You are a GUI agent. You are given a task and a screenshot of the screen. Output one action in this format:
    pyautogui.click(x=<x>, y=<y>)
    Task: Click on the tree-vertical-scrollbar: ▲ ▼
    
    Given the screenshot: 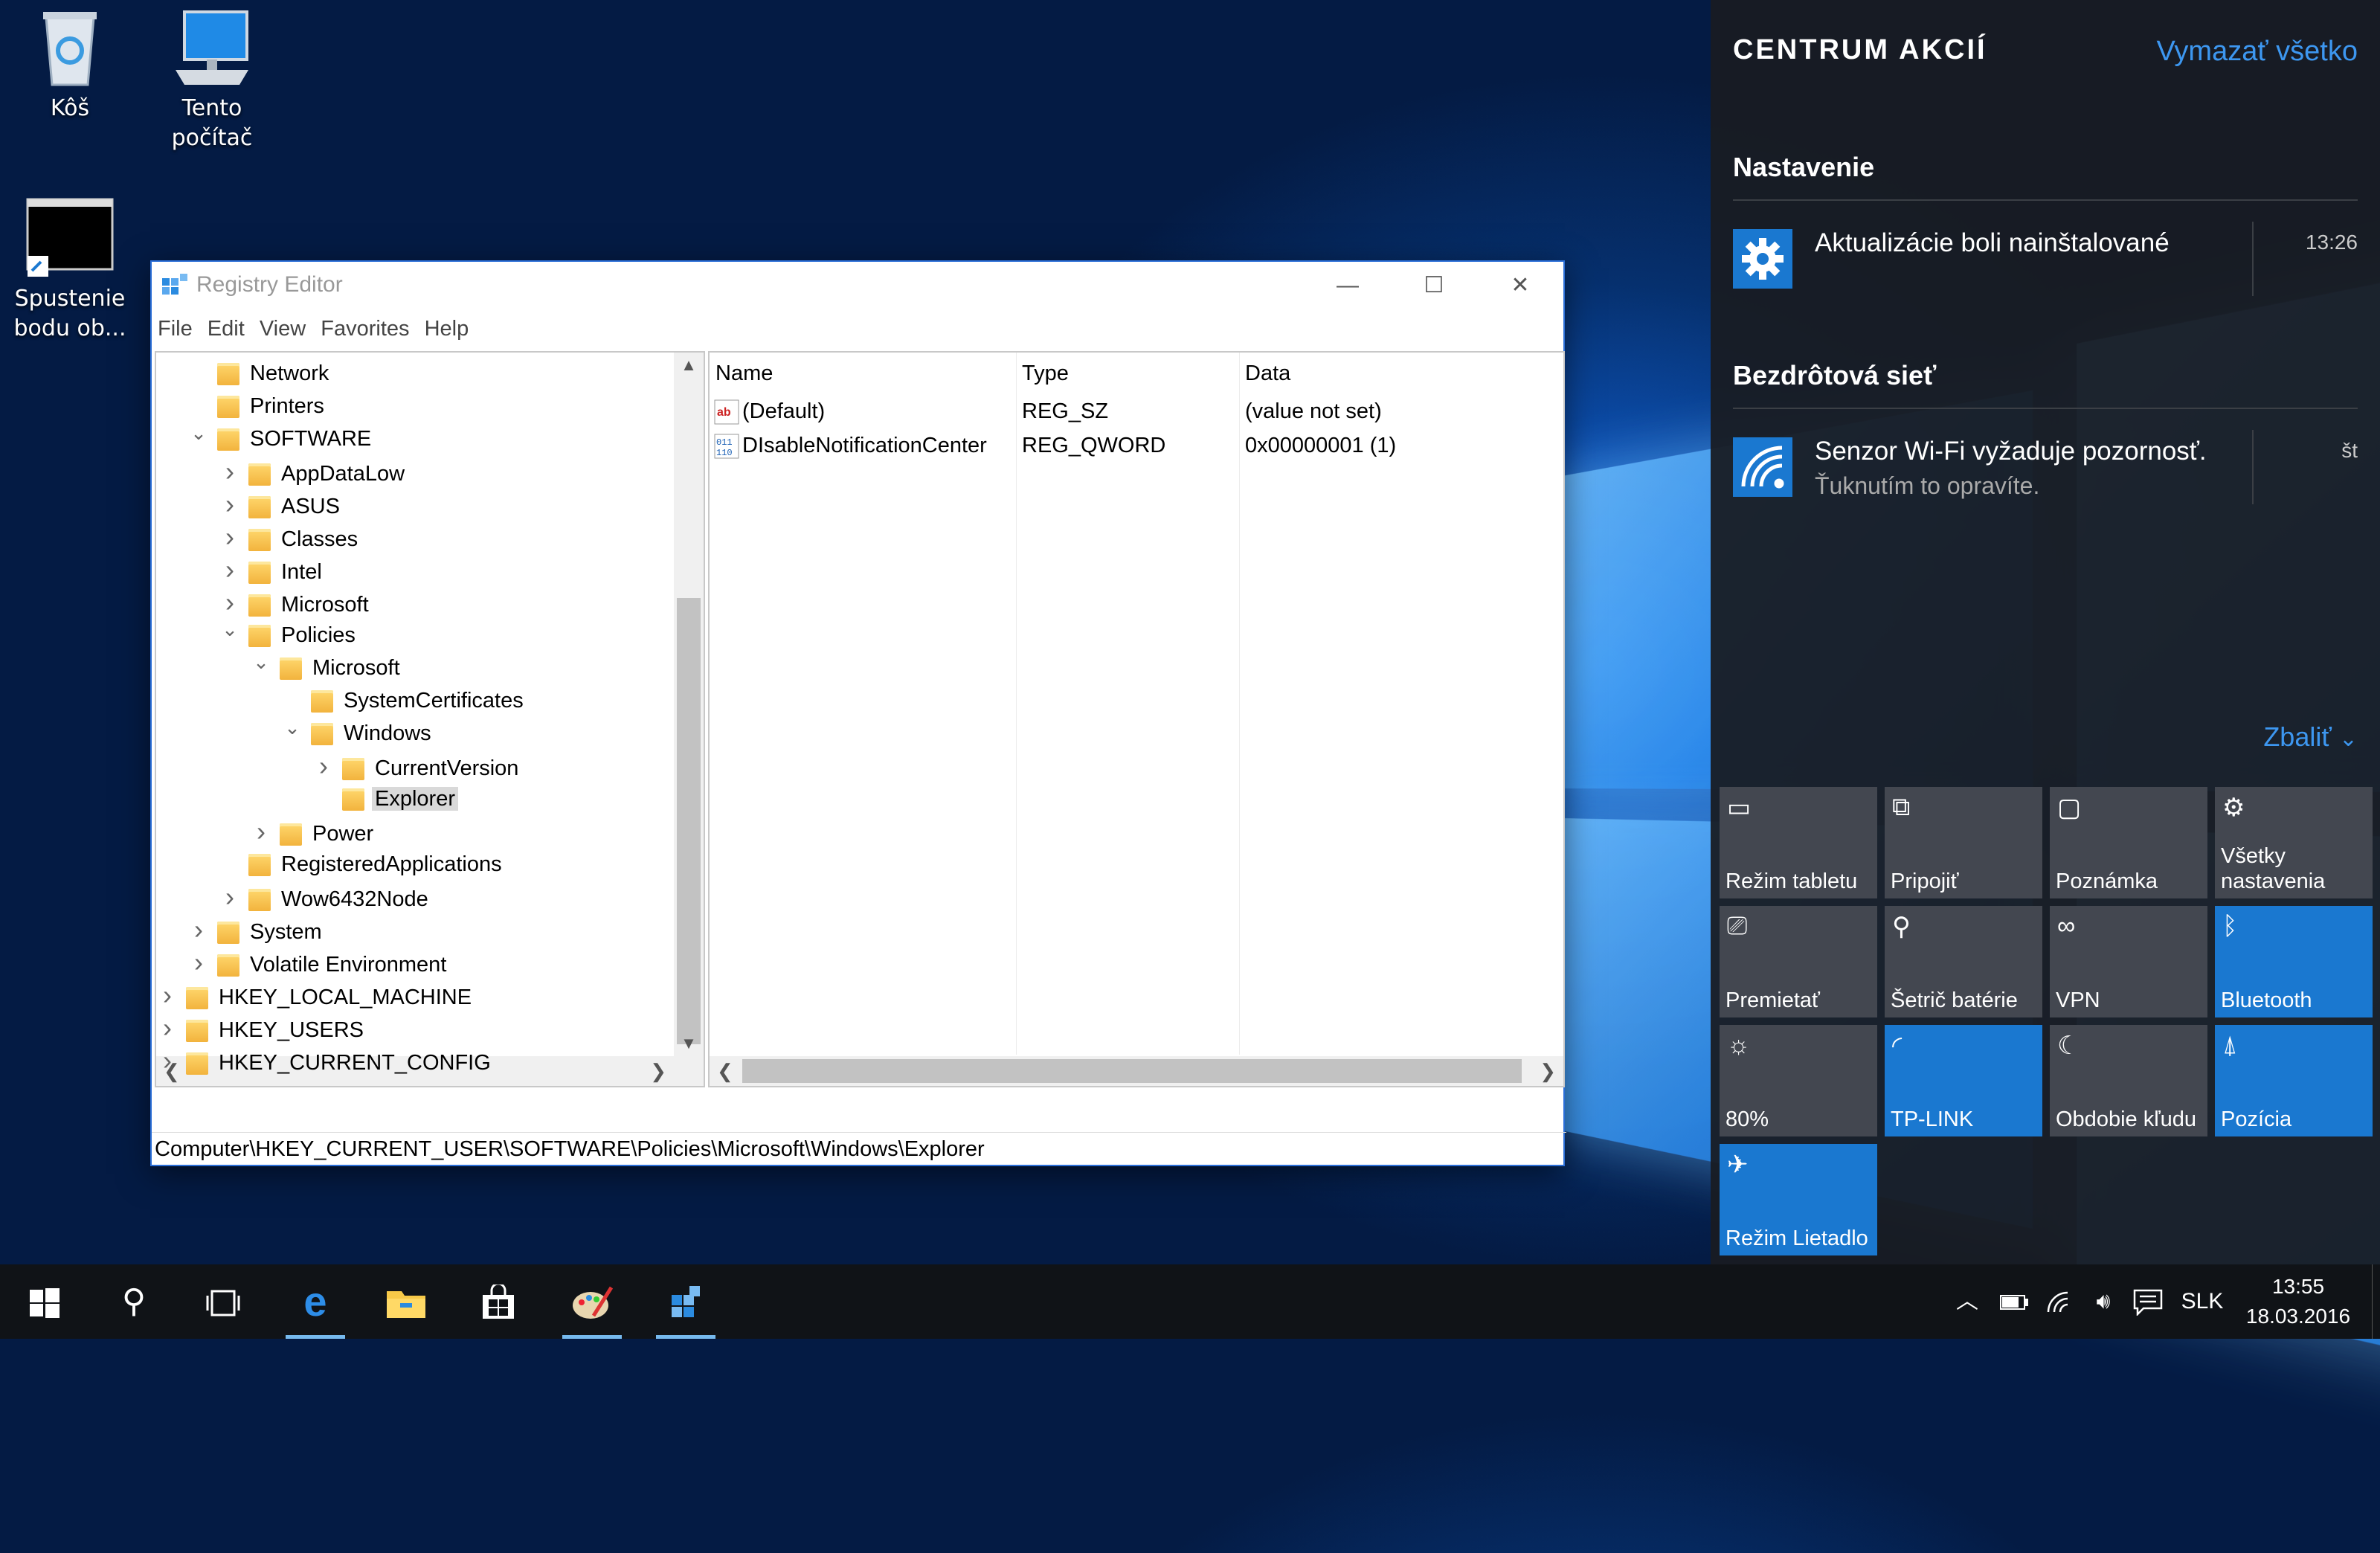 What is the action you would take?
    pyautogui.click(x=689, y=719)
    